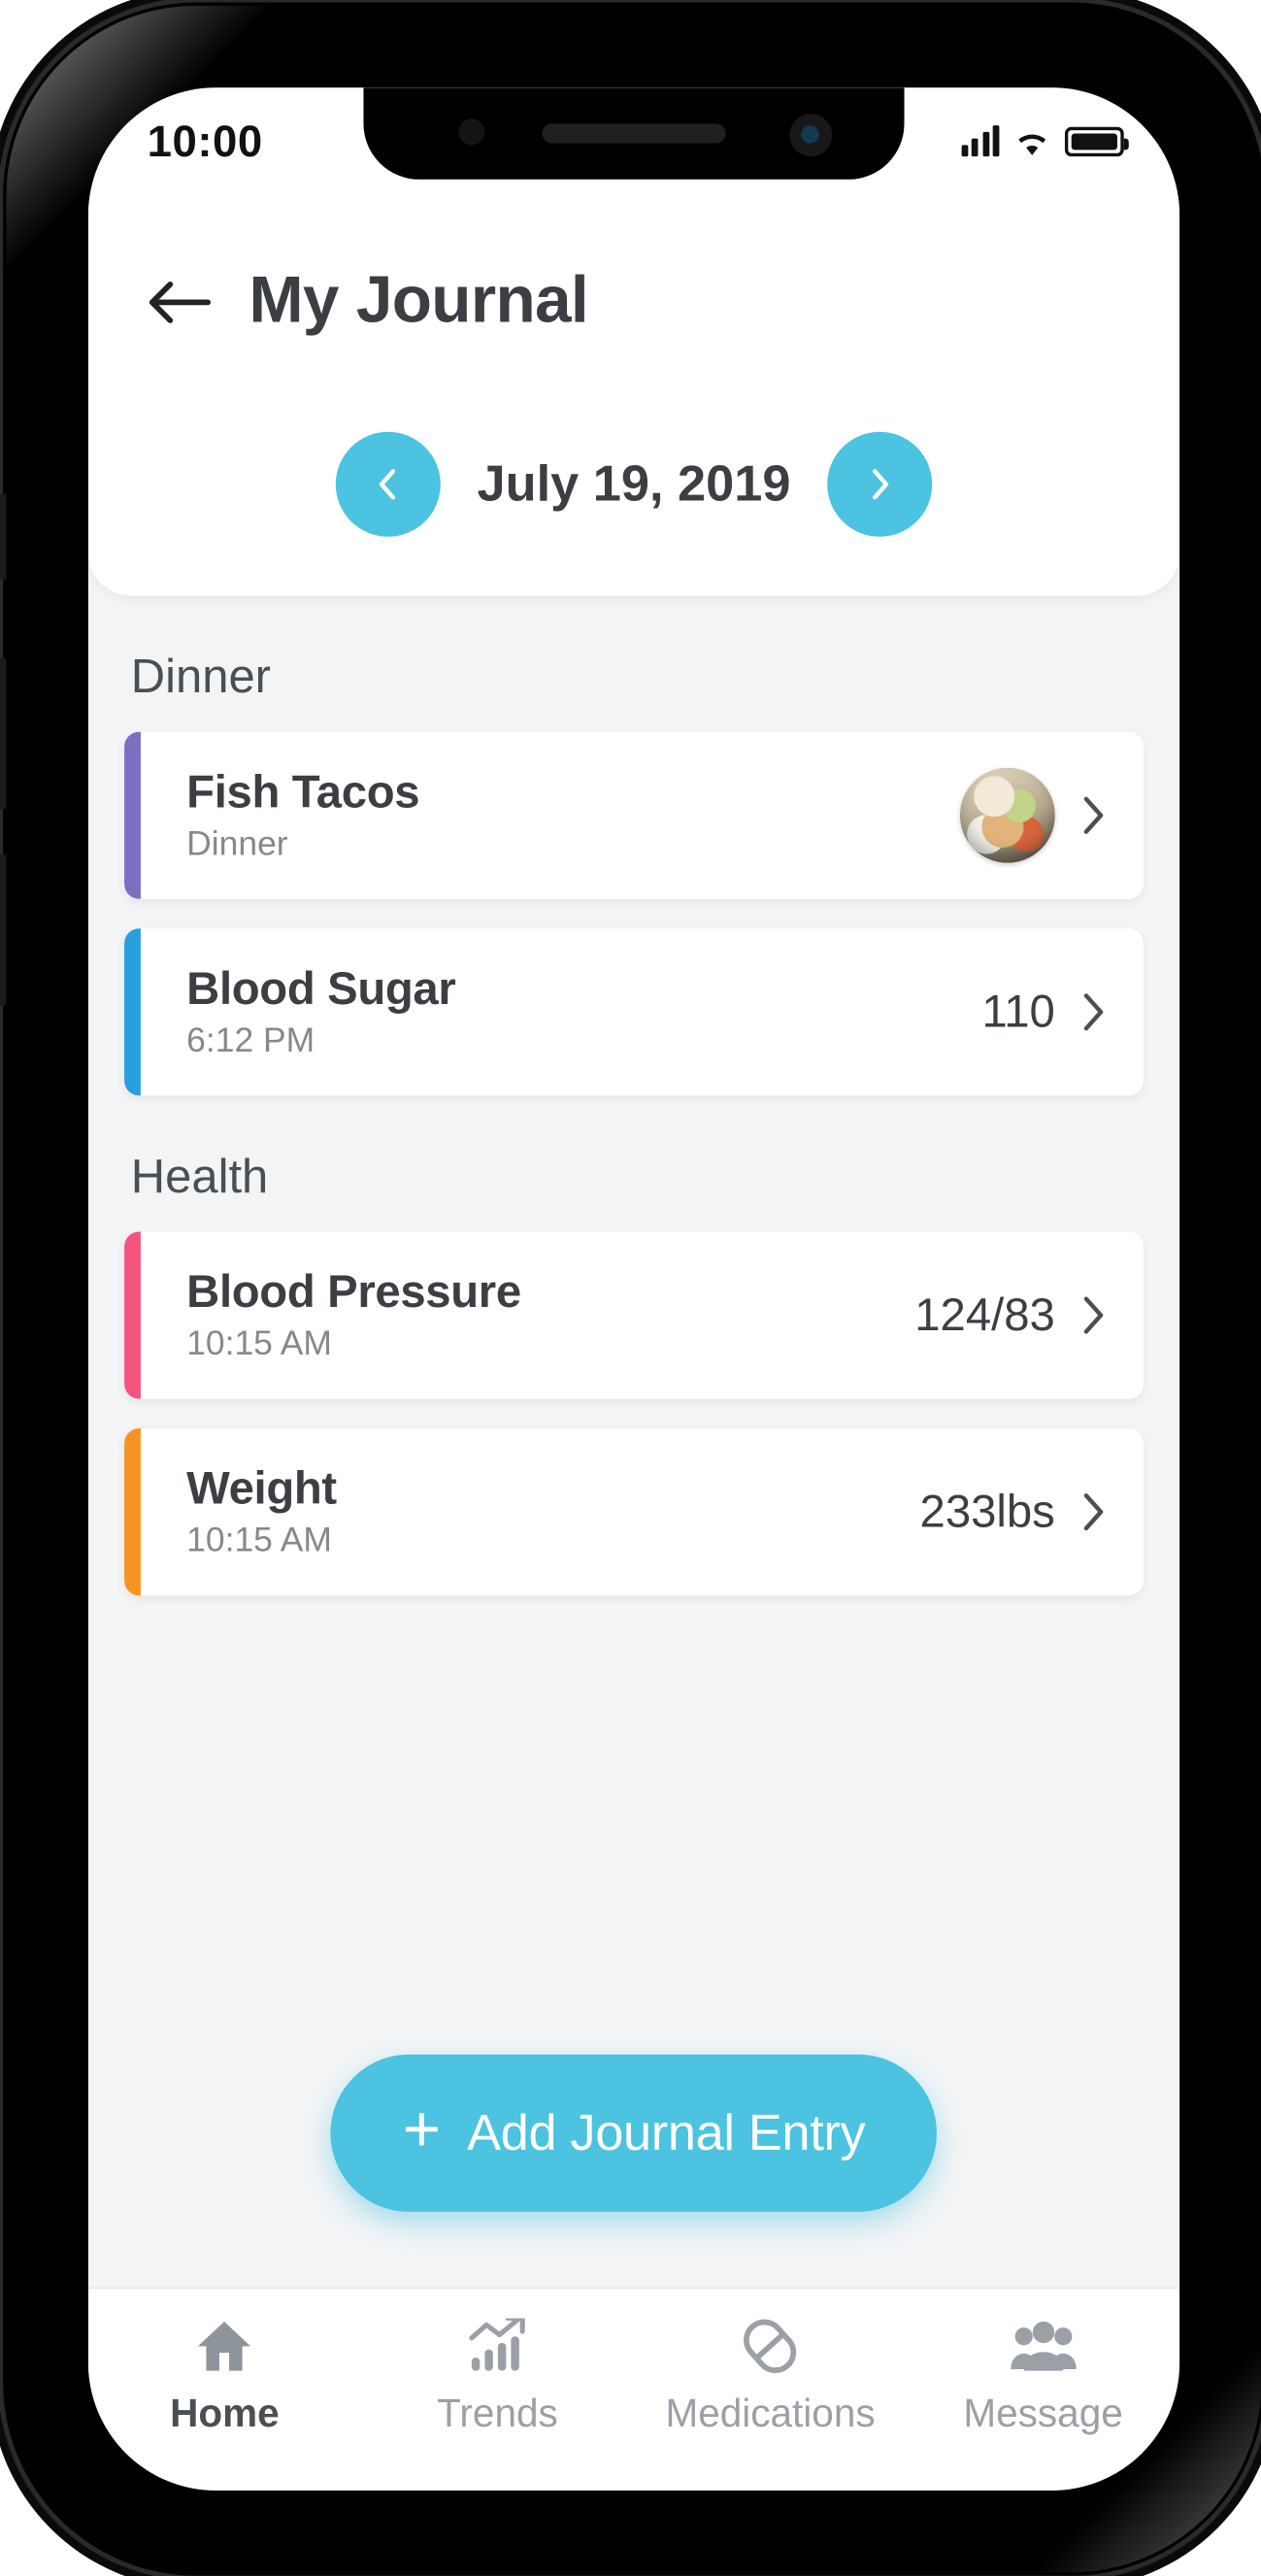 The width and height of the screenshot is (1261, 2576). Describe the element at coordinates (237, 844) in the screenshot. I see `entry-subtitle: Dinner` at that location.